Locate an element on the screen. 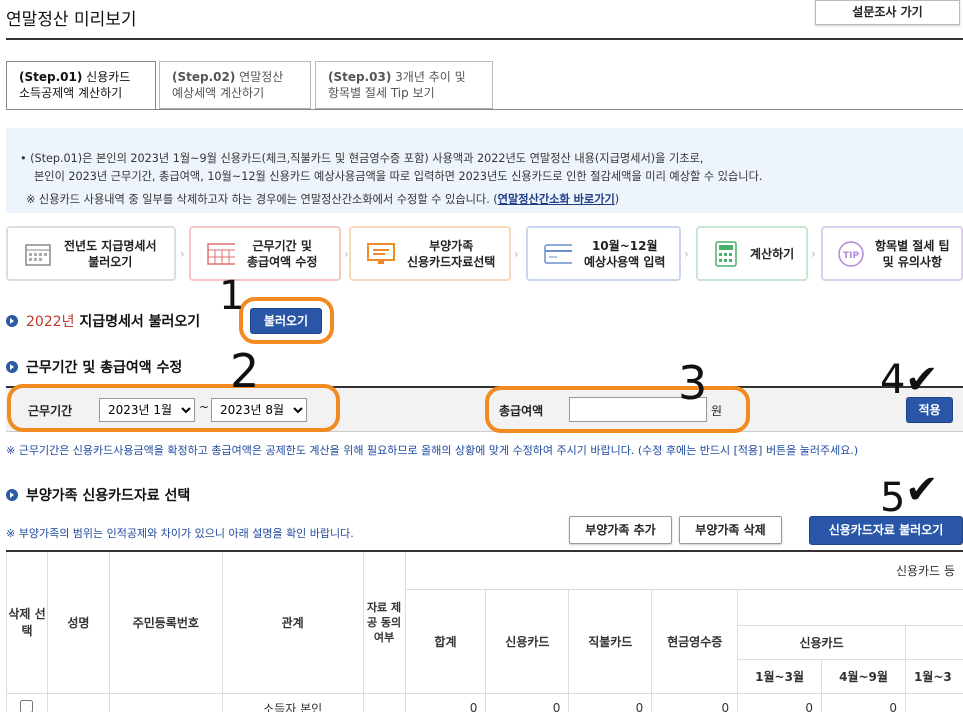 The image size is (963, 712). row-q1: 0 is located at coordinates (780, 702).